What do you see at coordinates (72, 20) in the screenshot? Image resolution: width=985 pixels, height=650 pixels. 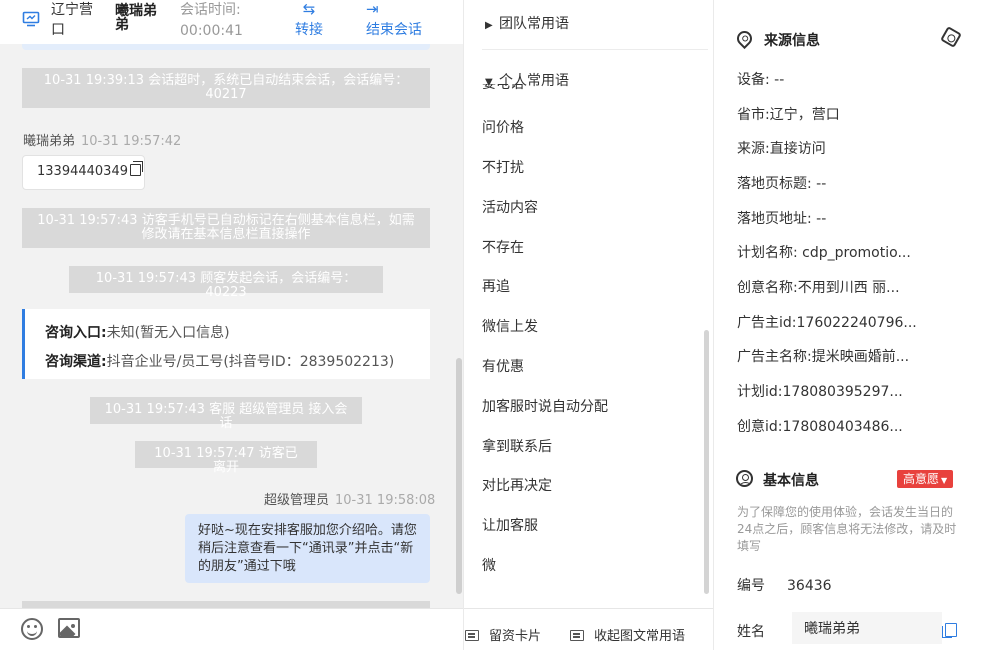 I see `visitor-location: 辽宁营口` at bounding box center [72, 20].